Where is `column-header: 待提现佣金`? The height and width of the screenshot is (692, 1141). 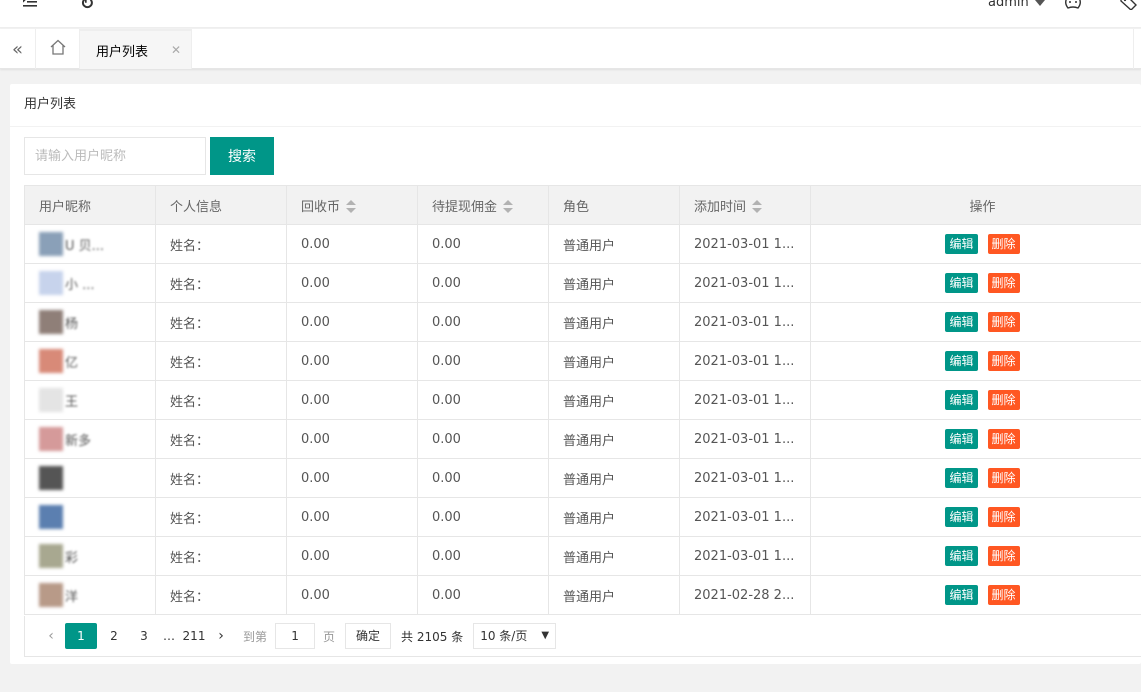
column-header: 待提现佣金 is located at coordinates (483, 205).